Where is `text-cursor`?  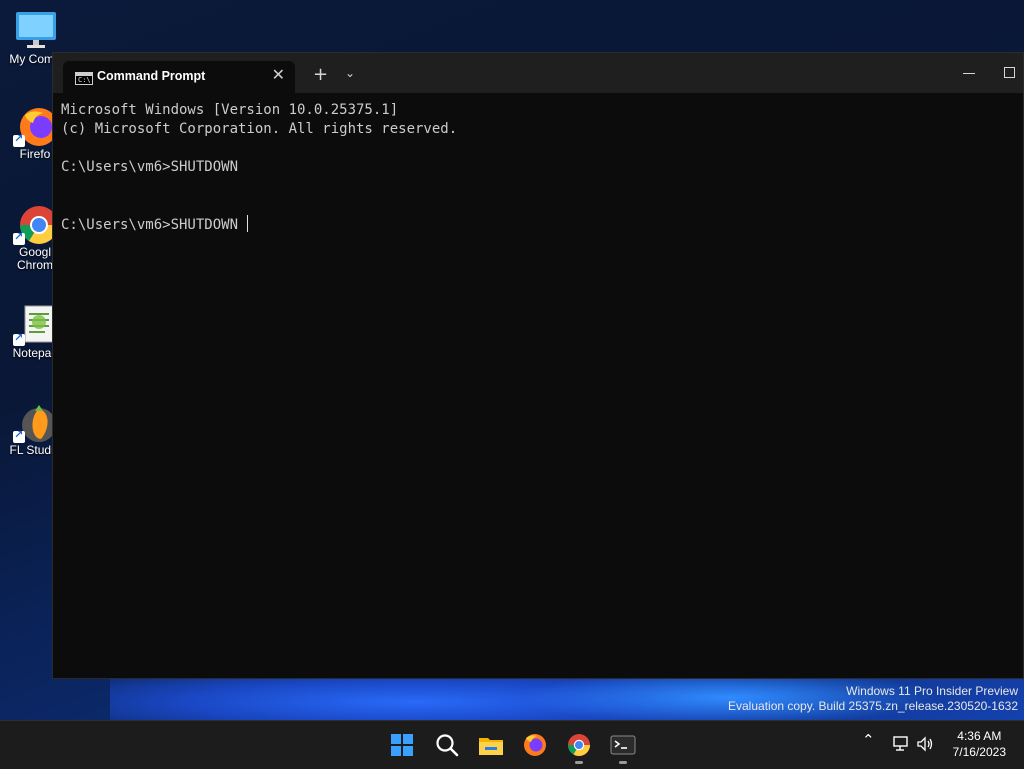 text-cursor is located at coordinates (248, 223).